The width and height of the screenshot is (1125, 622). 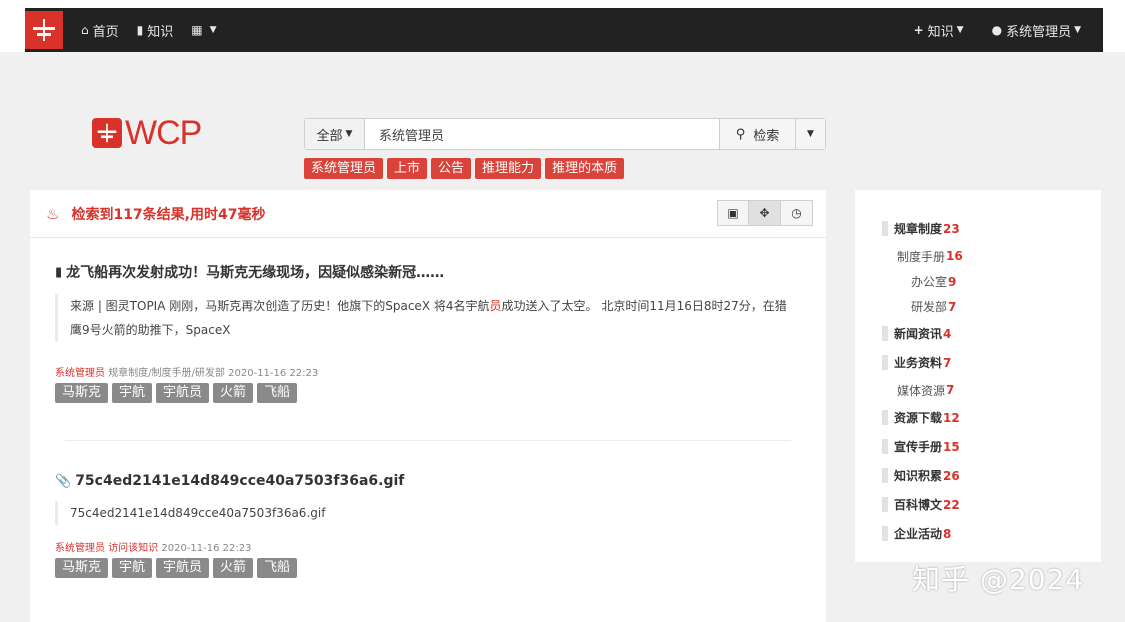 I want to click on category-item: 媒体资源 7, so click(x=978, y=390).